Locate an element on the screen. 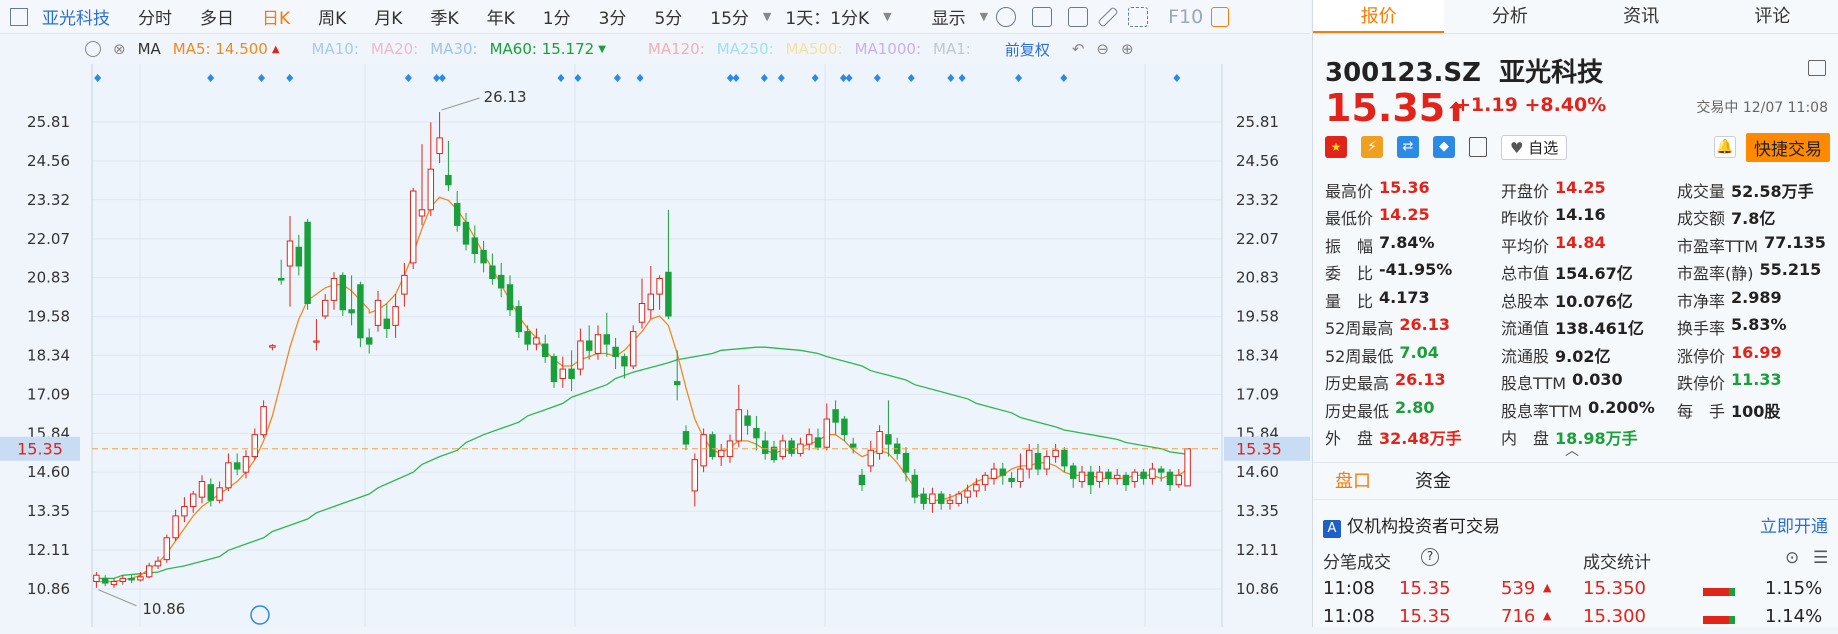 This screenshot has height=634, width=1838. period-select: 1天：1分K is located at coordinates (827, 16).